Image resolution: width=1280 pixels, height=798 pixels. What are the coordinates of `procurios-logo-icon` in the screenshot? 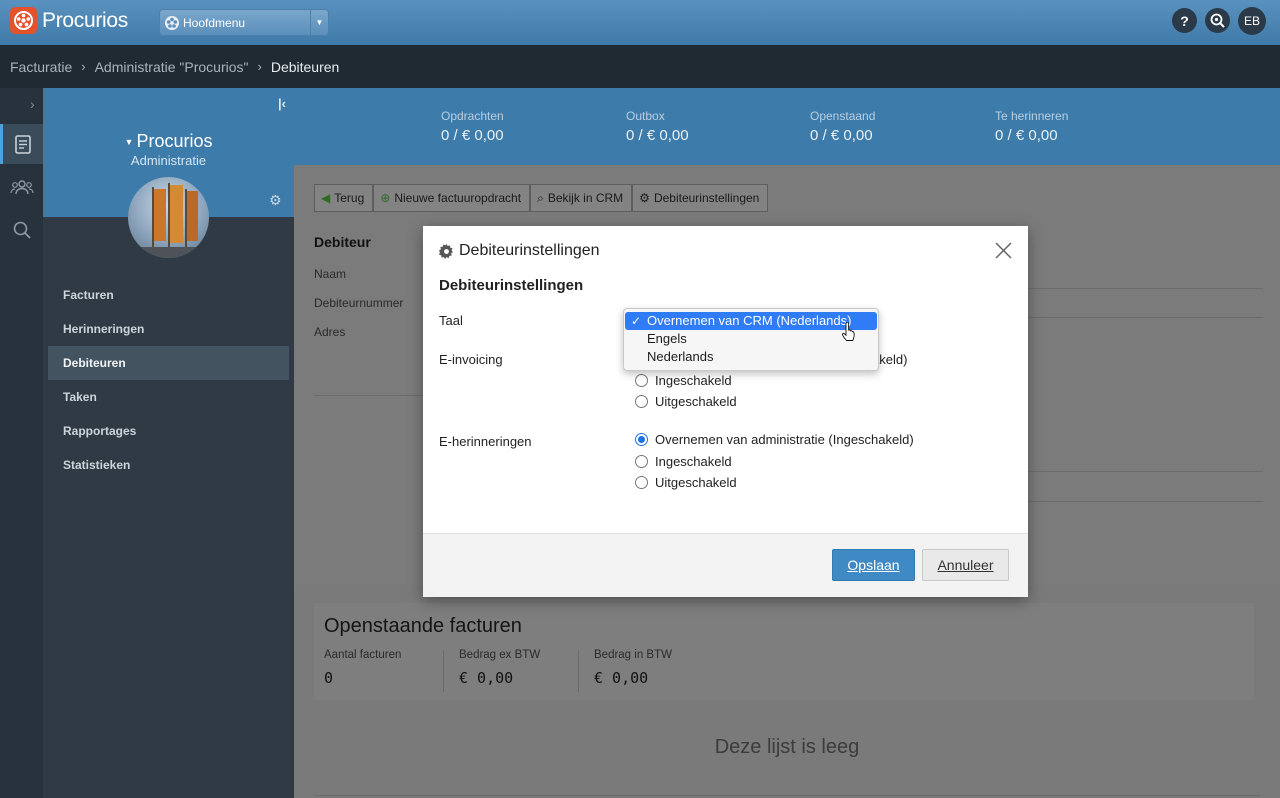 It's located at (23, 20).